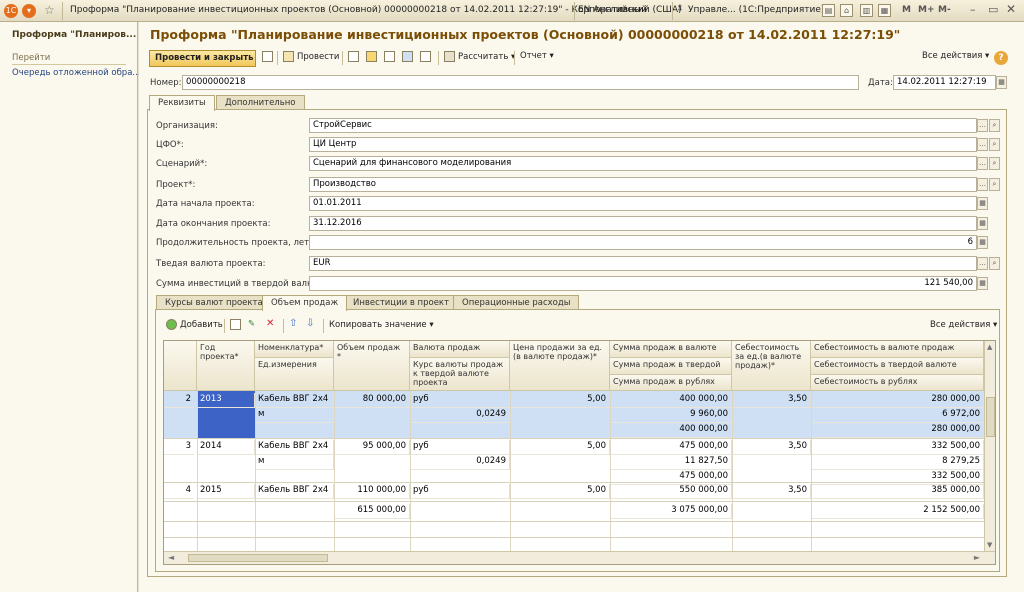 Image resolution: width=1024 pixels, height=592 pixels. I want to click on go-to-icon, so click(355, 58).